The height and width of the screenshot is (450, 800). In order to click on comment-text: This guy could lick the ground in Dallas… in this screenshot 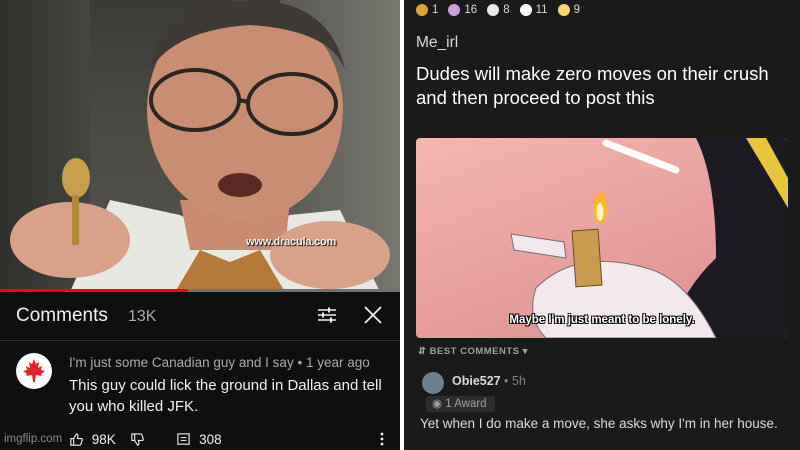, I will do `click(225, 396)`.